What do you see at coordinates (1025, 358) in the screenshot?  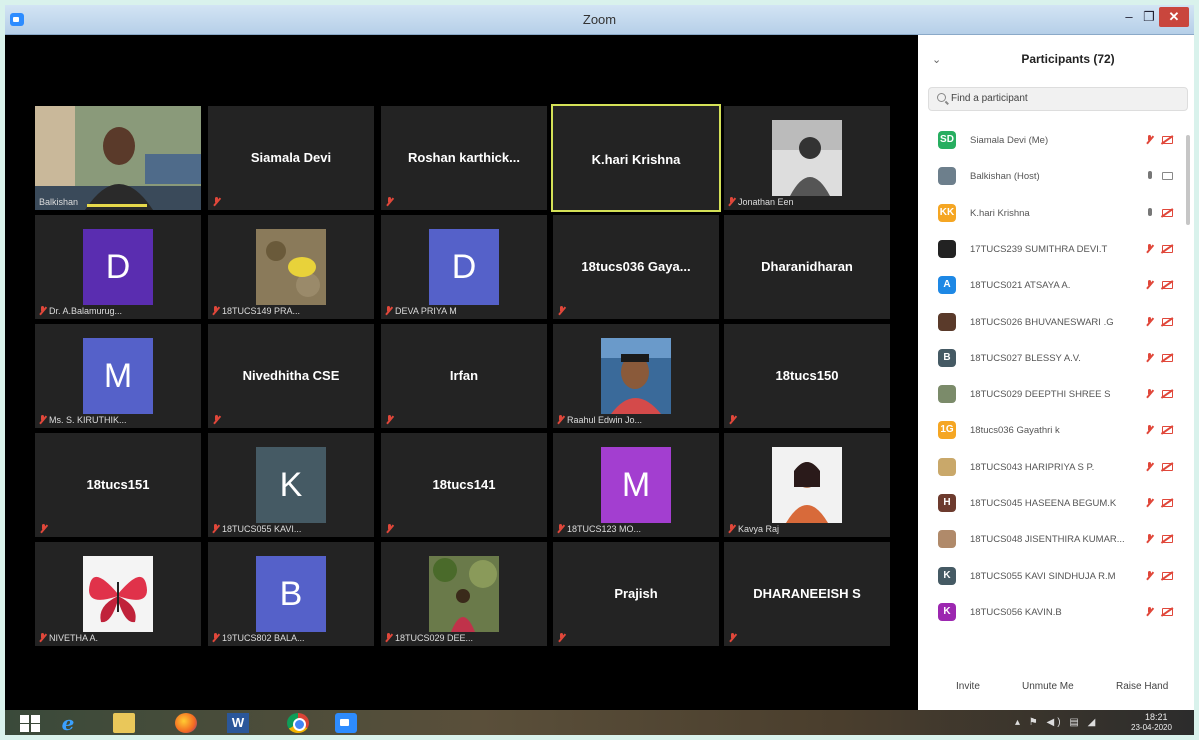 I see `participant-name: 18TUCS027 BLESSY A.V.` at bounding box center [1025, 358].